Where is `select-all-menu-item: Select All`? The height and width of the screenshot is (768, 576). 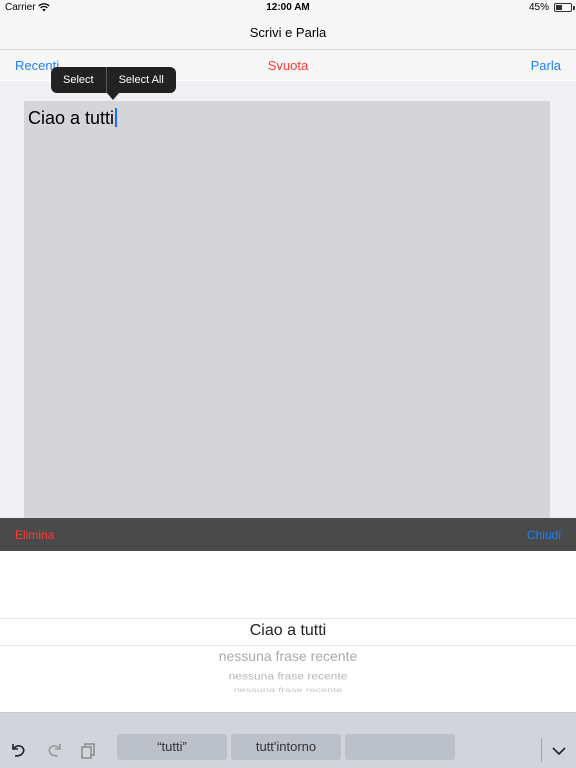 select-all-menu-item: Select All is located at coordinates (141, 80).